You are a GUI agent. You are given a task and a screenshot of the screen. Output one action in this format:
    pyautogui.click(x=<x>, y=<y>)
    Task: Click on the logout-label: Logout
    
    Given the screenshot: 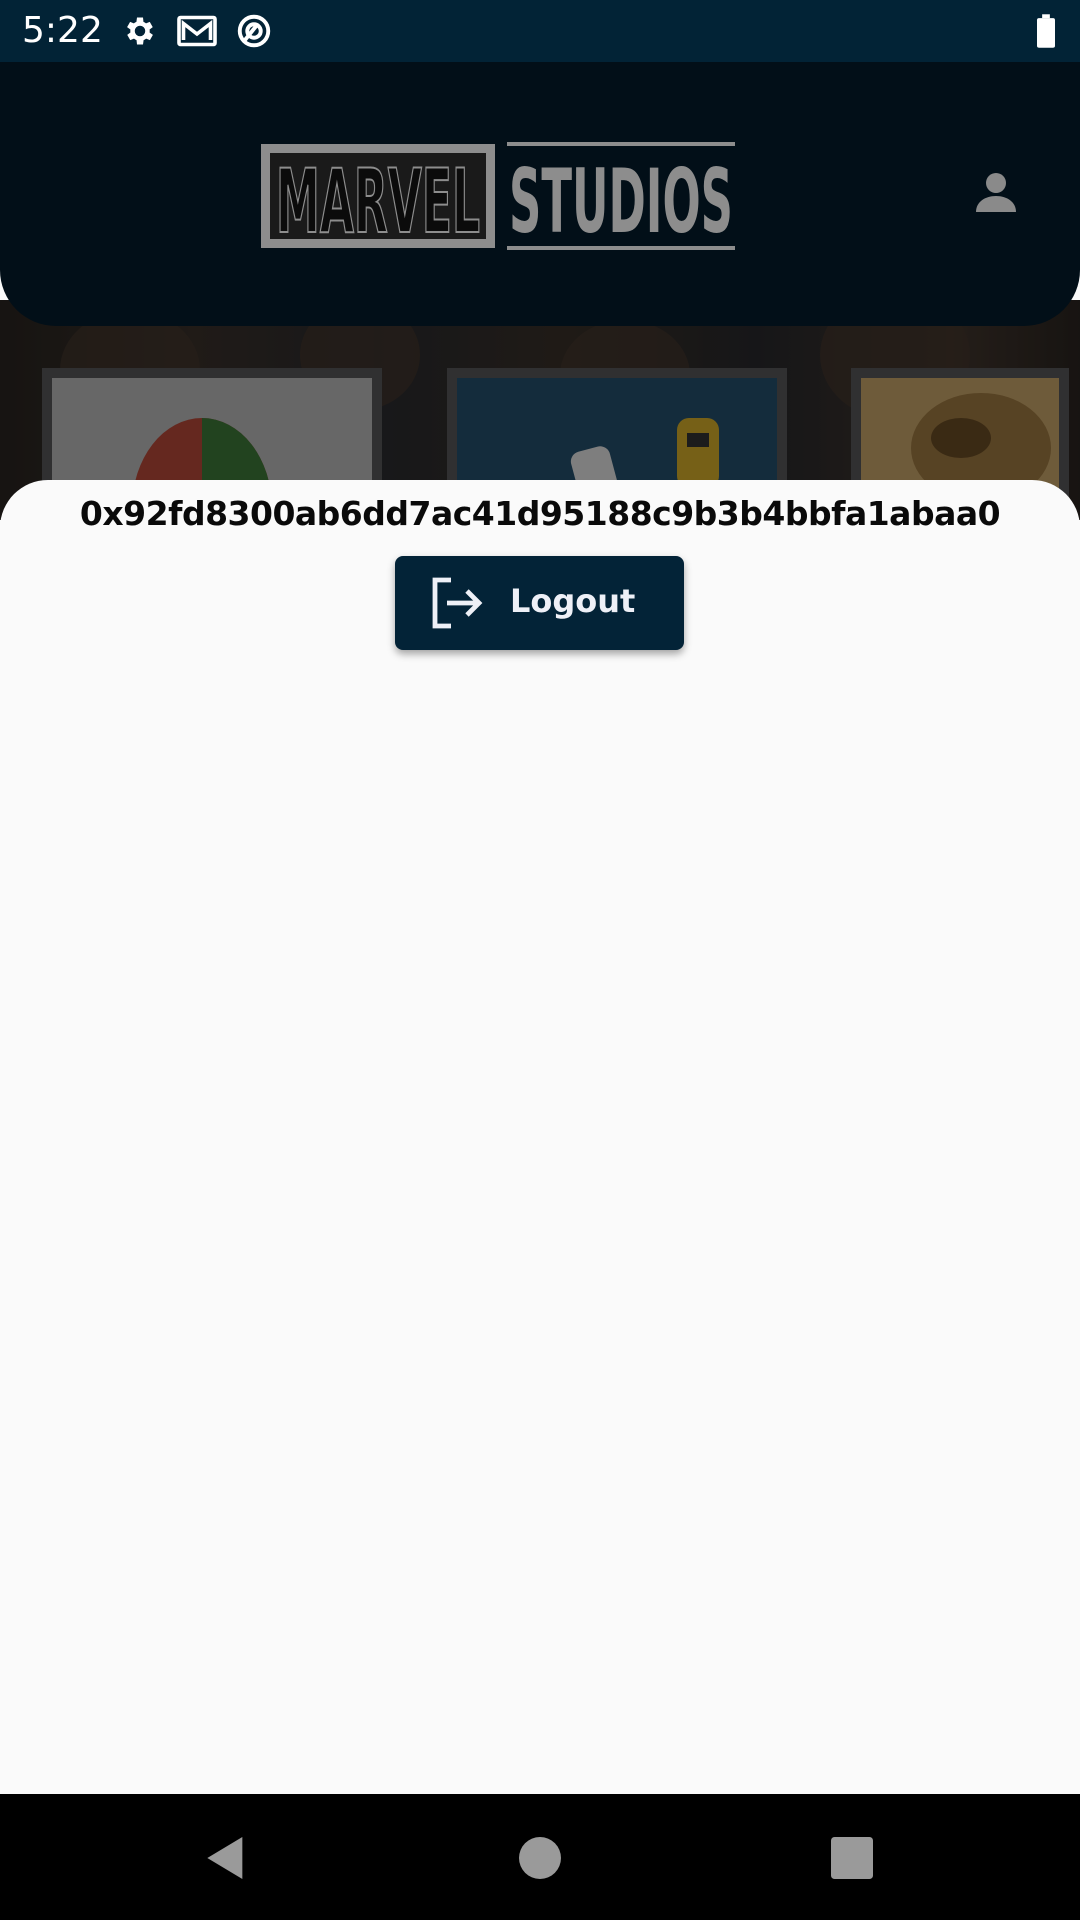 What is the action you would take?
    pyautogui.click(x=573, y=601)
    